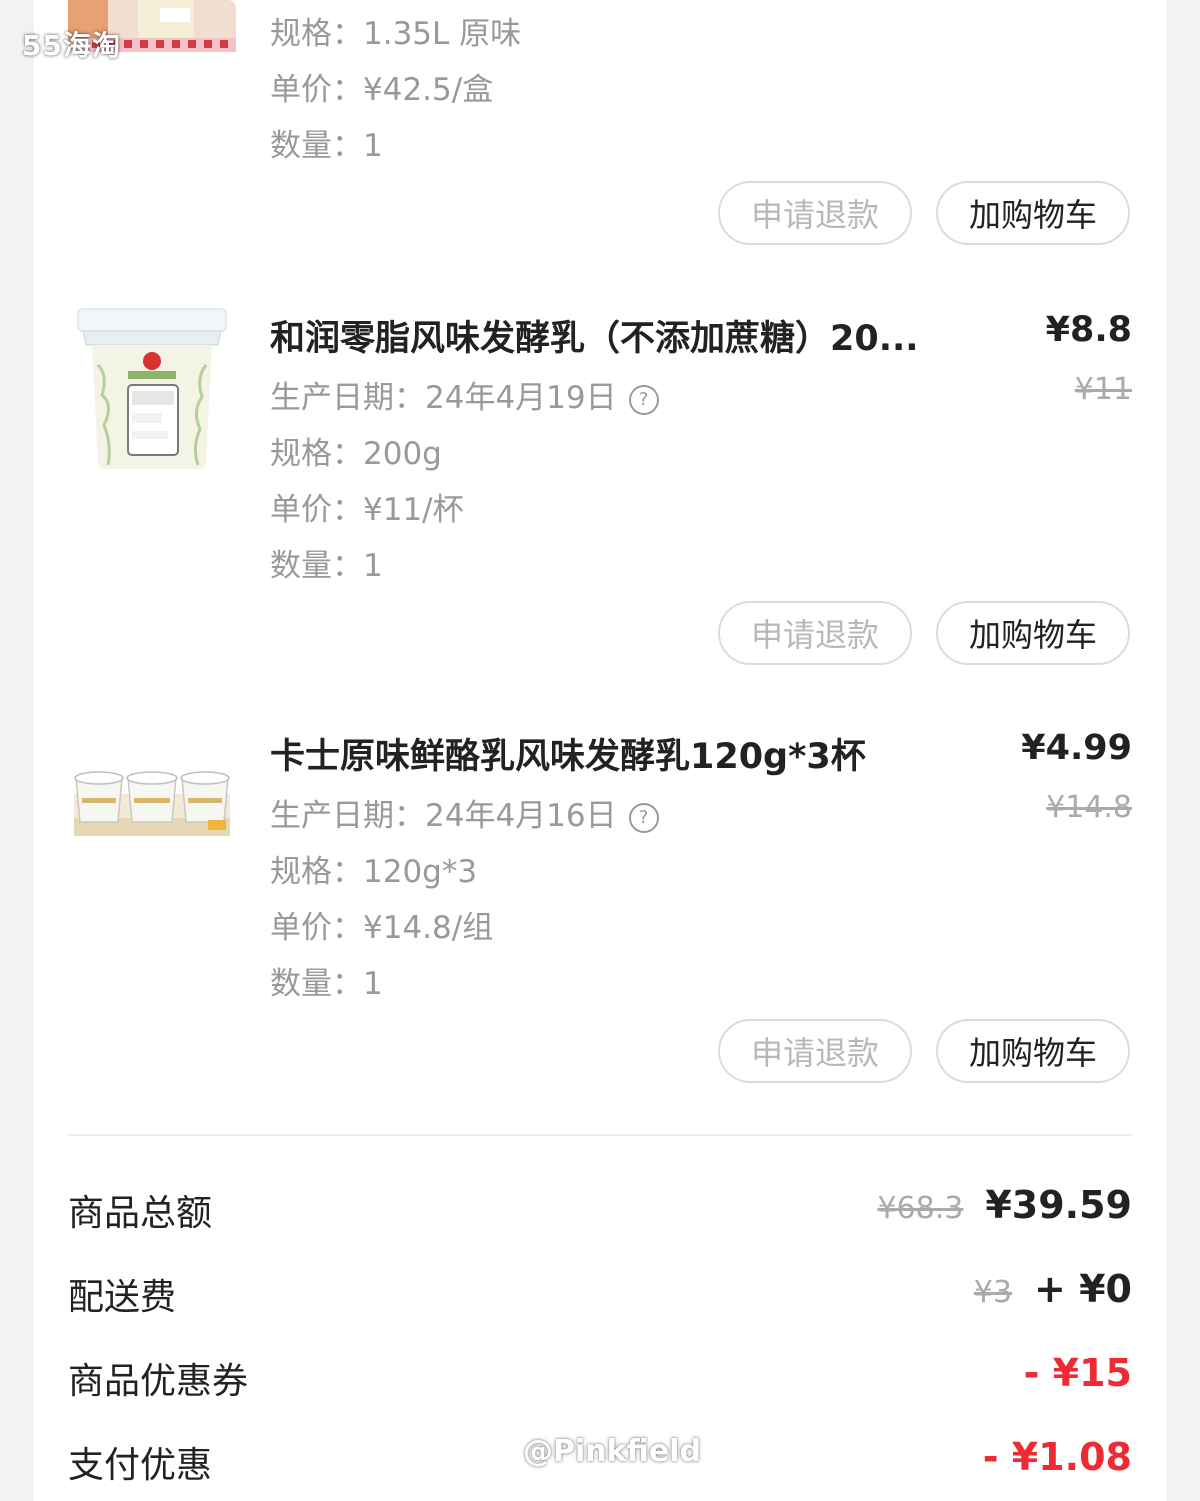 Image resolution: width=1200 pixels, height=1501 pixels. What do you see at coordinates (382, 90) in the screenshot?
I see `item-1-unit-price: 单价：¥42.5/盒` at bounding box center [382, 90].